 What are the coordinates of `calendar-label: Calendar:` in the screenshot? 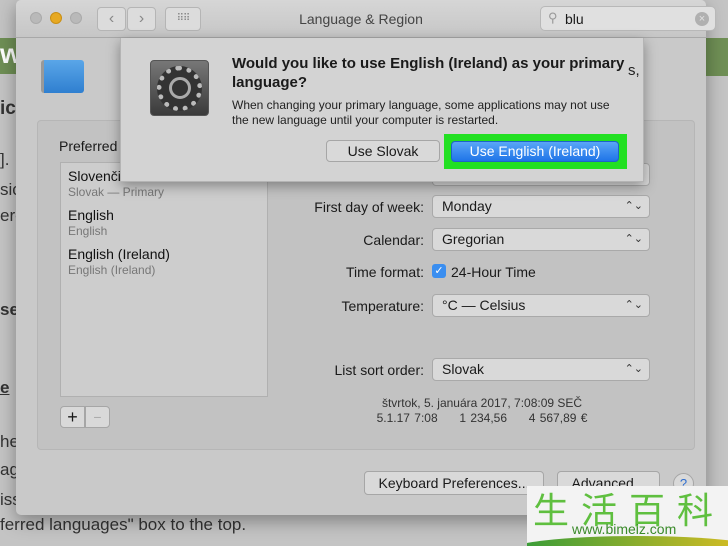 It's located at (393, 240).